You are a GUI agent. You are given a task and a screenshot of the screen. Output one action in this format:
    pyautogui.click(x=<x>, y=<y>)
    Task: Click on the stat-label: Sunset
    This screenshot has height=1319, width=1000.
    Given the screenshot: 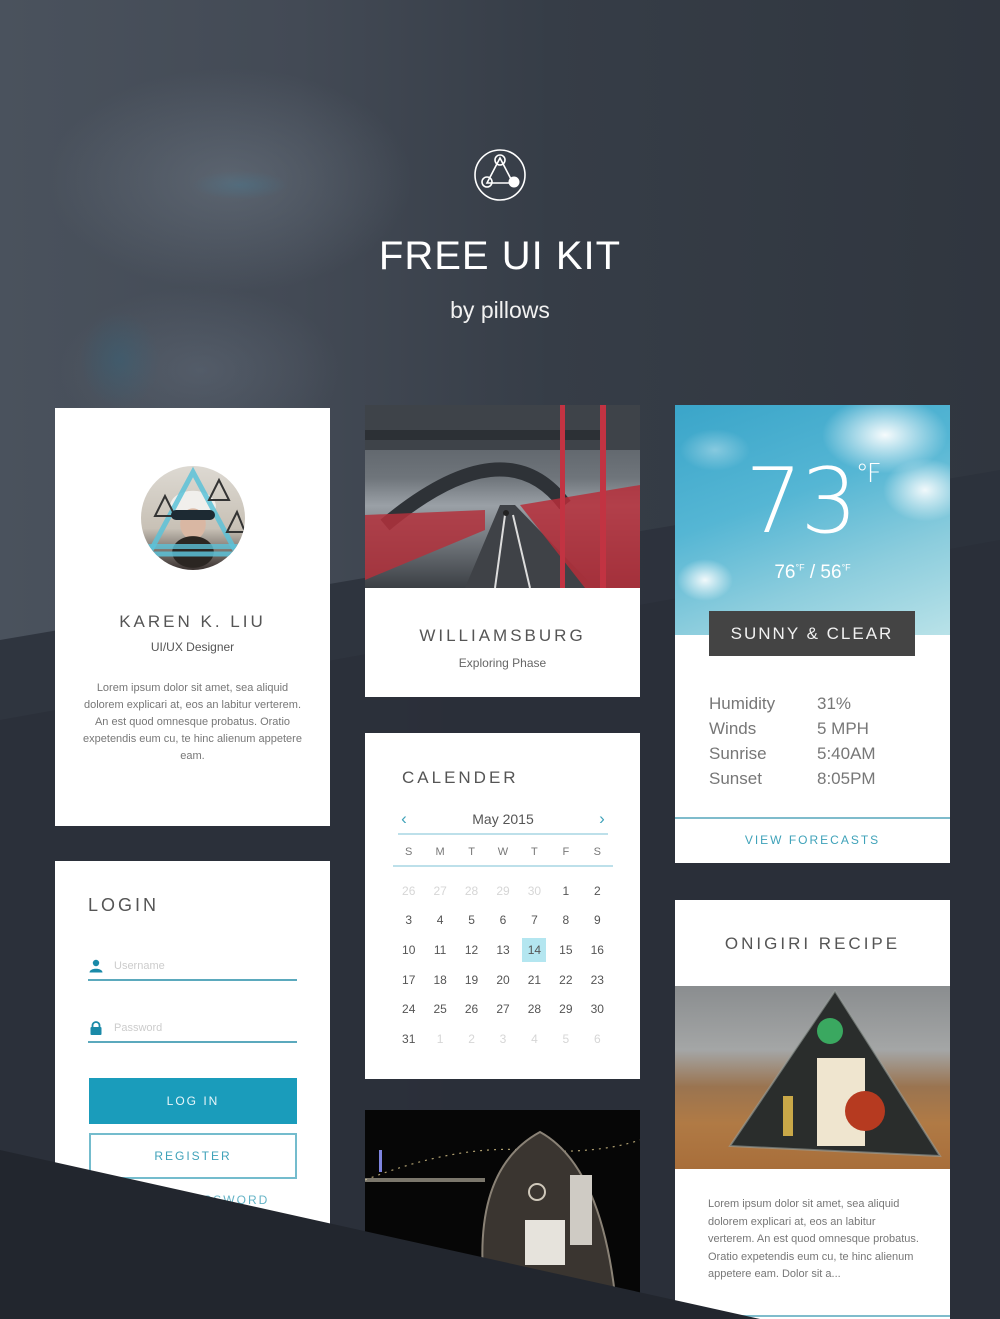 What is the action you would take?
    pyautogui.click(x=735, y=778)
    